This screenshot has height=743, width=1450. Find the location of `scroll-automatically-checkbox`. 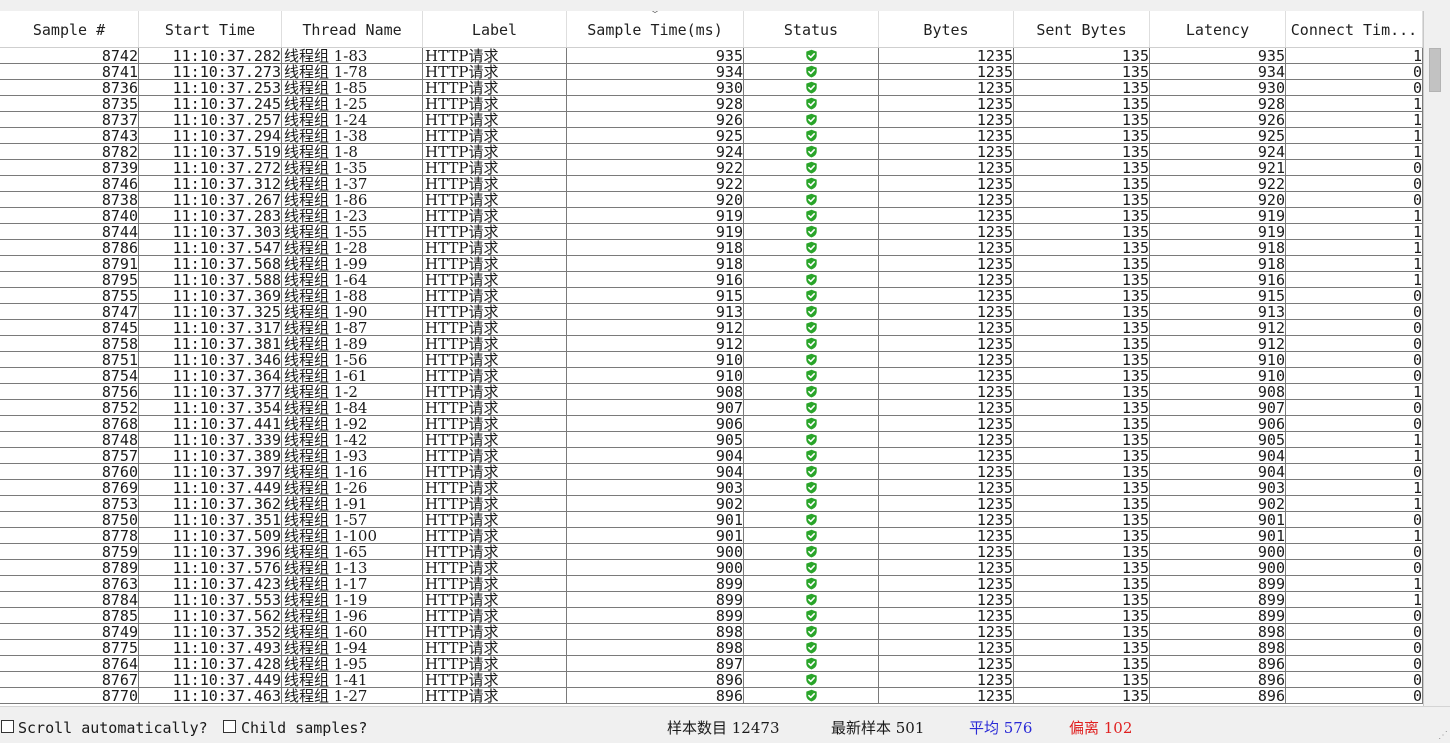

scroll-automatically-checkbox is located at coordinates (7, 726).